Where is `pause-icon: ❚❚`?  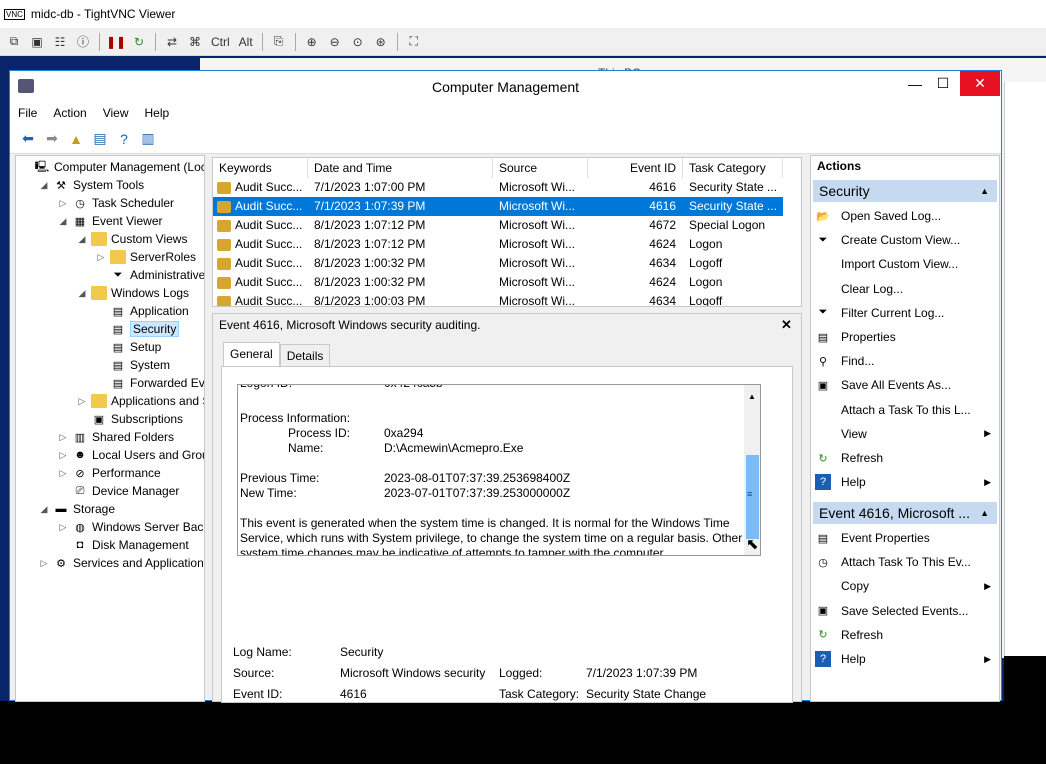 pause-icon: ❚❚ is located at coordinates (116, 42).